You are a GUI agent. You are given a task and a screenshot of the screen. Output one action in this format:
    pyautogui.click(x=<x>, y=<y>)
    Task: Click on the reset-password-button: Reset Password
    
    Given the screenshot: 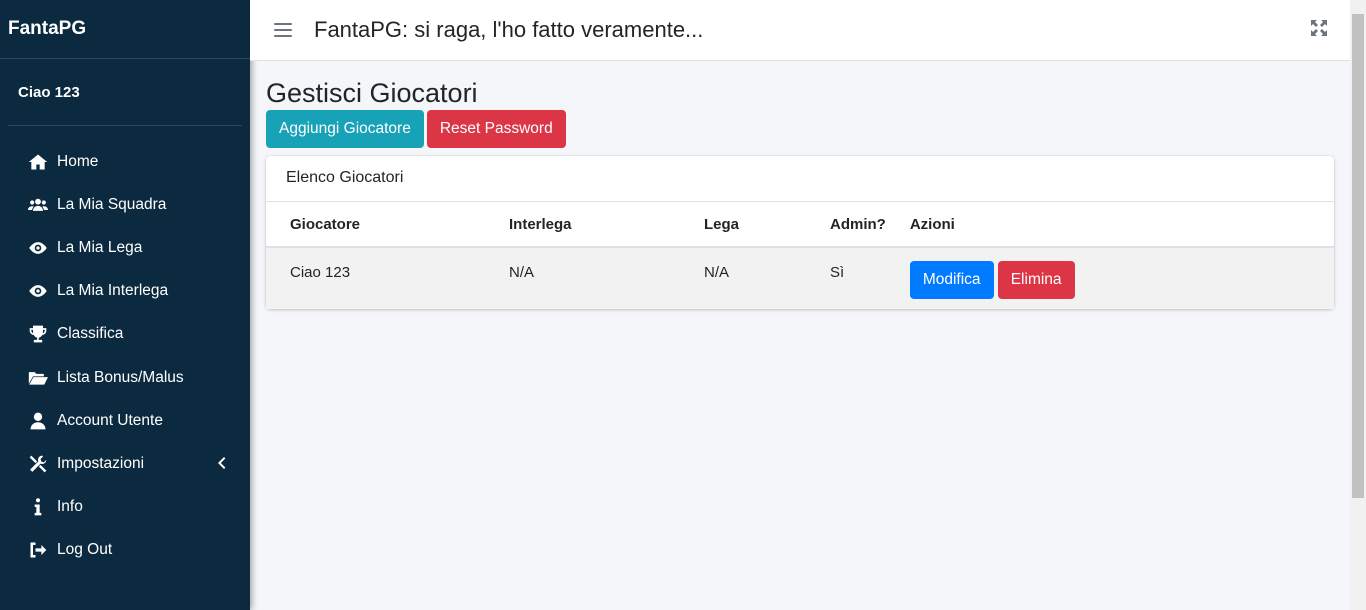 What is the action you would take?
    pyautogui.click(x=496, y=129)
    